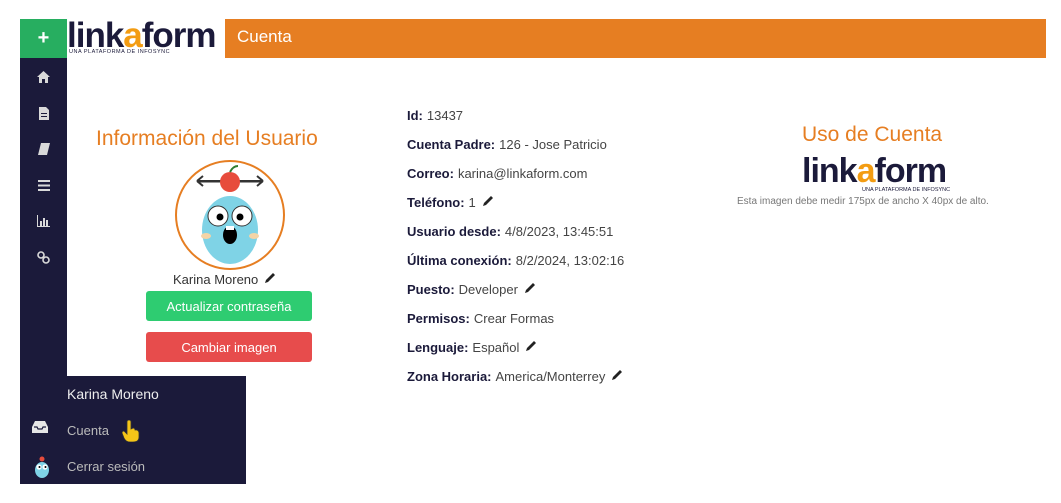 The height and width of the screenshot is (503, 1061). I want to click on user-menu: Karina Moreno Cuenta Cerrar sesión, so click(133, 430).